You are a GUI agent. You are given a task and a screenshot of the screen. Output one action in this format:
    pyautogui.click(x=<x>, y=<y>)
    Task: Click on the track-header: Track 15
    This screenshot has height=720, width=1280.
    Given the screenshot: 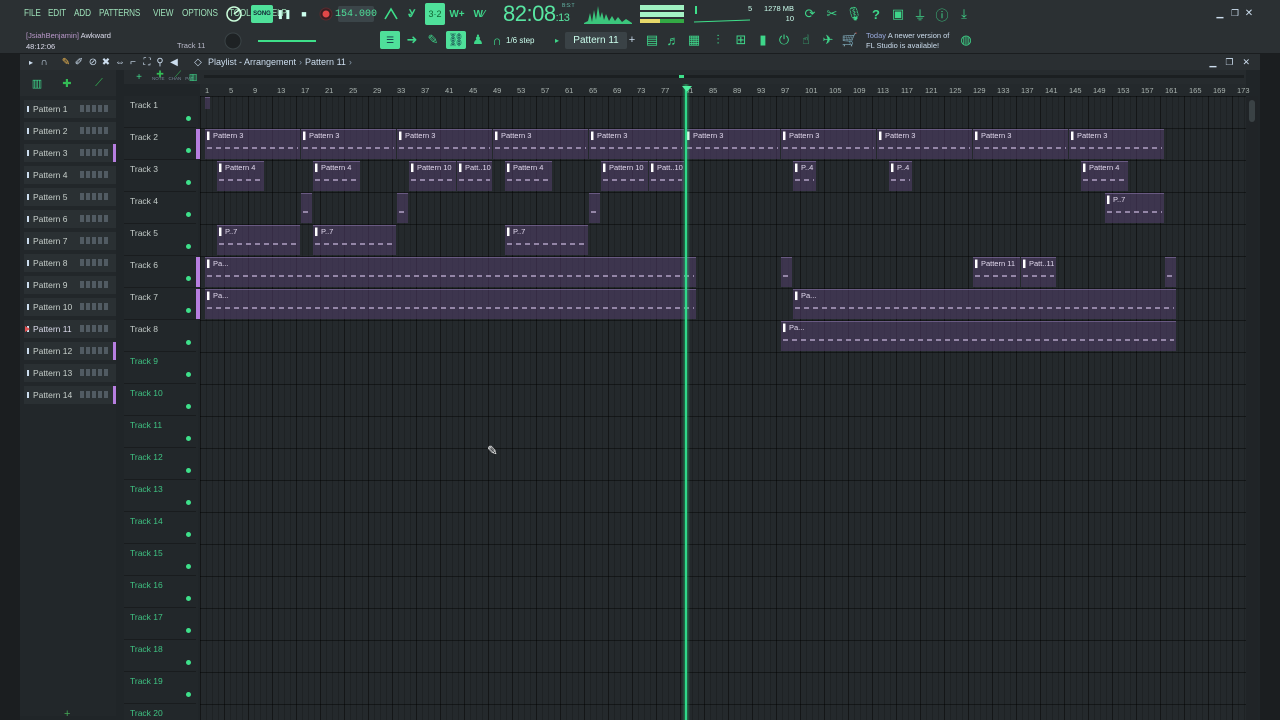 What is the action you would take?
    pyautogui.click(x=160, y=560)
    